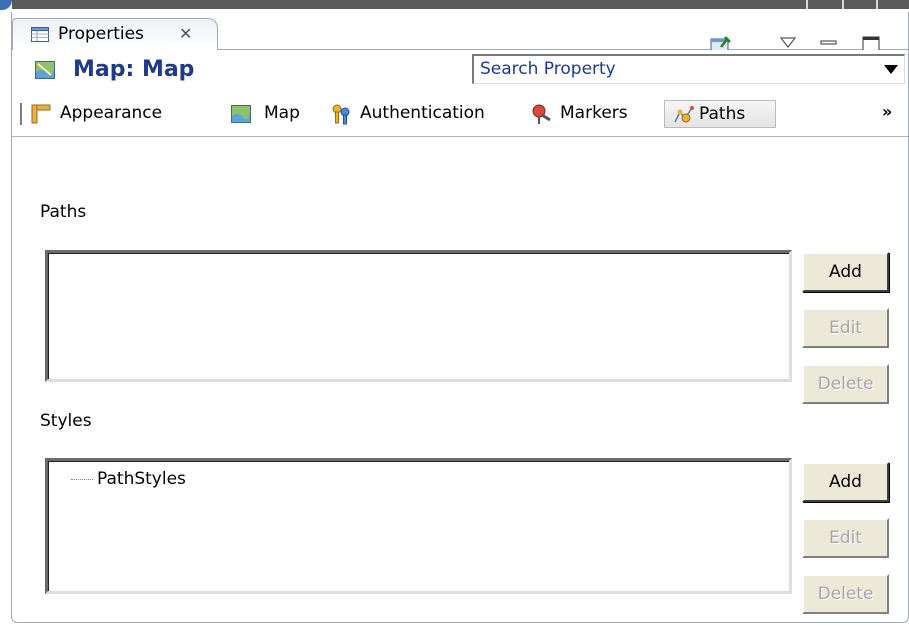 The height and width of the screenshot is (626, 909). I want to click on section-tab-map: Map, so click(270, 114).